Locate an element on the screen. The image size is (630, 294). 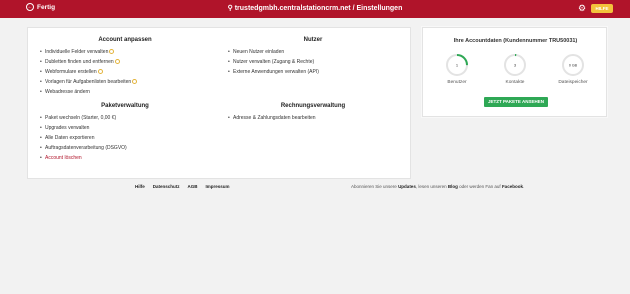
link-webforms: • Webformulare erstellen is located at coordinates (125, 72).